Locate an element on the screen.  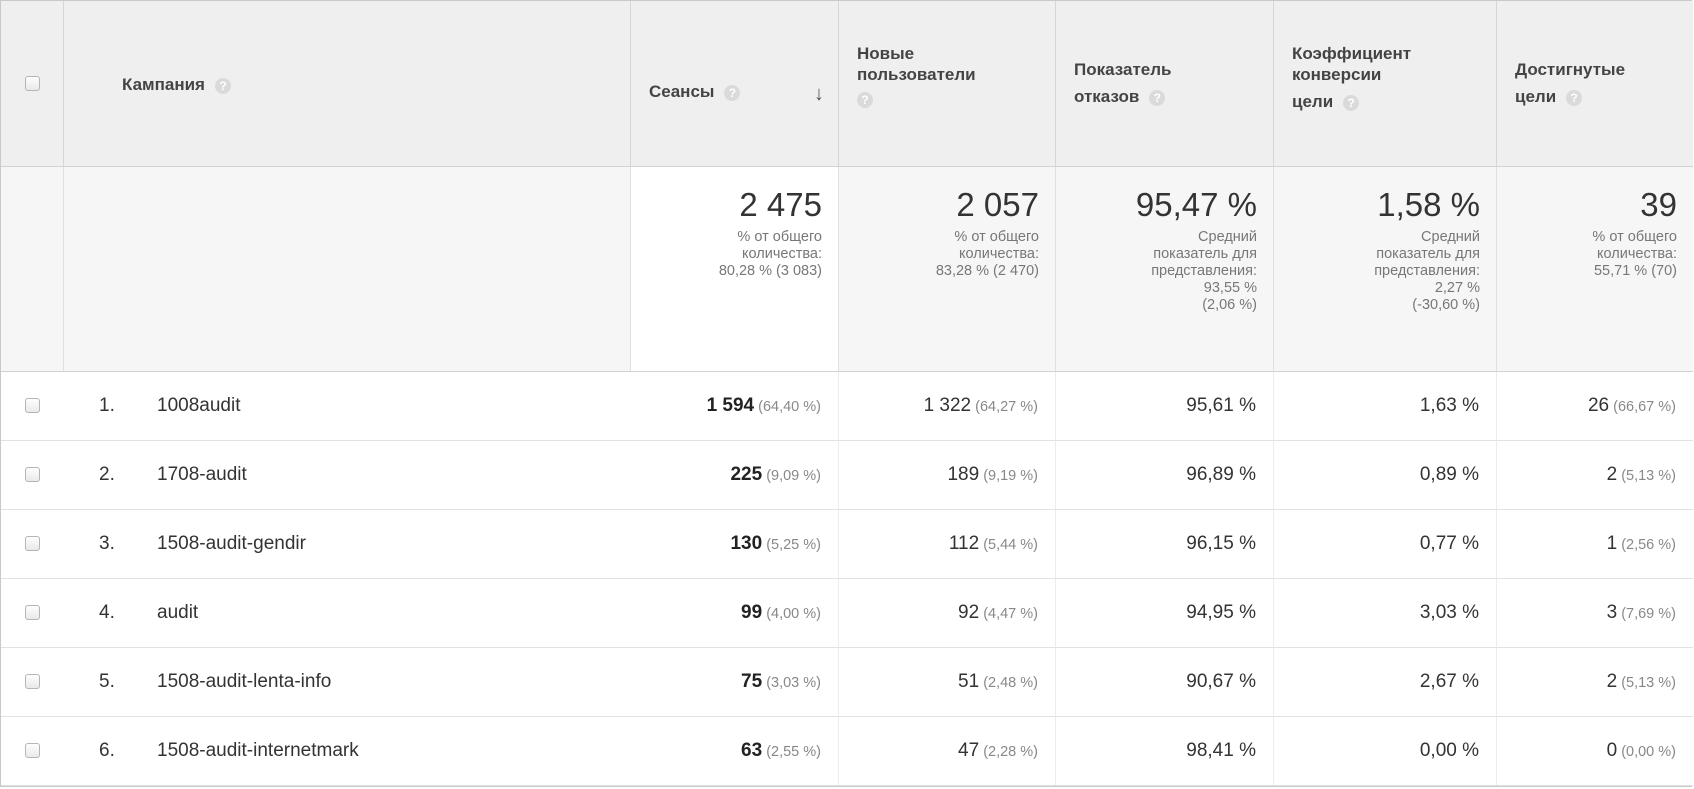
totals-goals-note: 55,71 % (70) is located at coordinates (1635, 271).